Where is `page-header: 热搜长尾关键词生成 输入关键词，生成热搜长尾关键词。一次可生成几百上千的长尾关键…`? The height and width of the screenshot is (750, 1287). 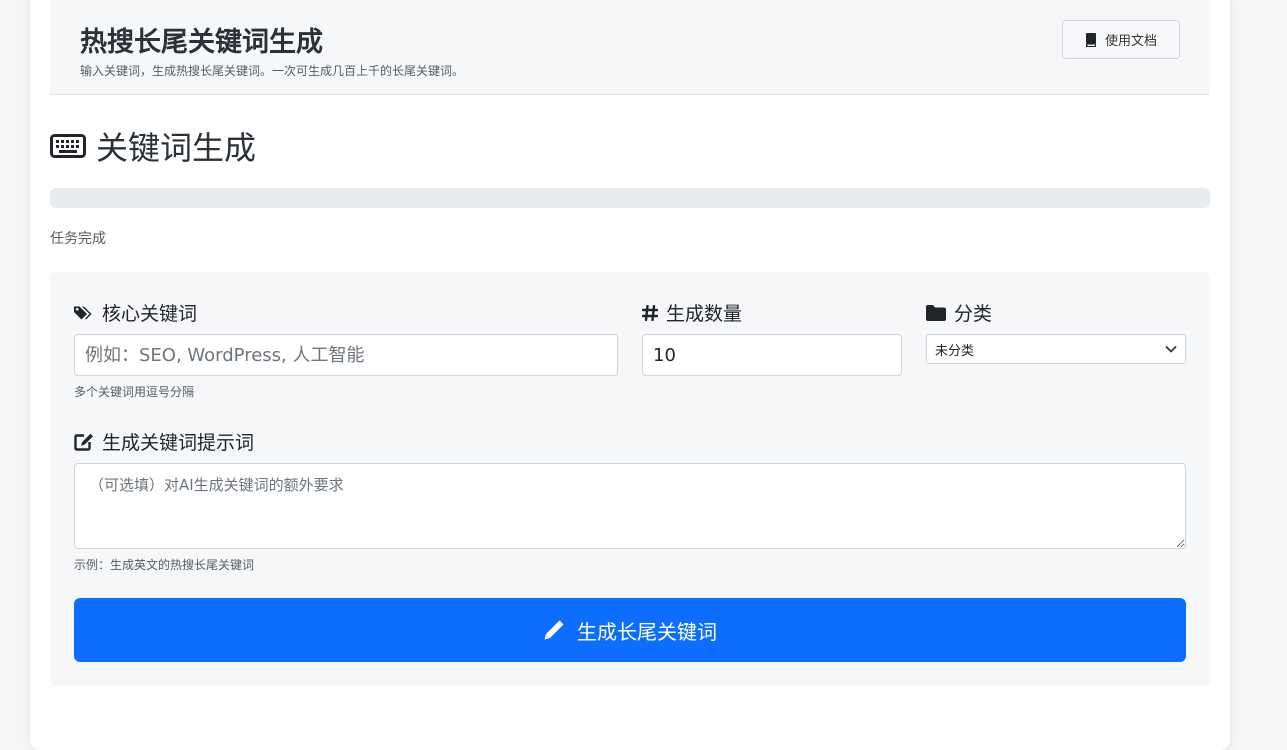 page-header: 热搜长尾关键词生成 输入关键词，生成热搜长尾关键词。一次可生成几百上千的长尾关键… is located at coordinates (630, 47).